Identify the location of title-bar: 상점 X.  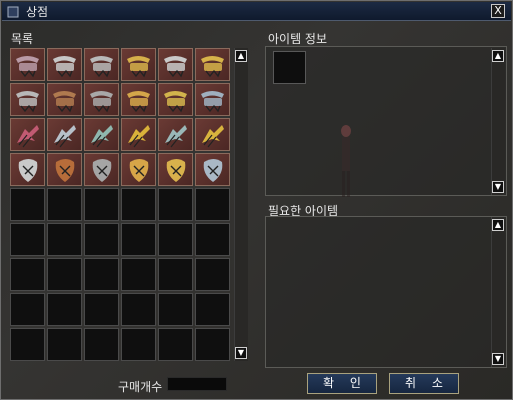
(256, 11).